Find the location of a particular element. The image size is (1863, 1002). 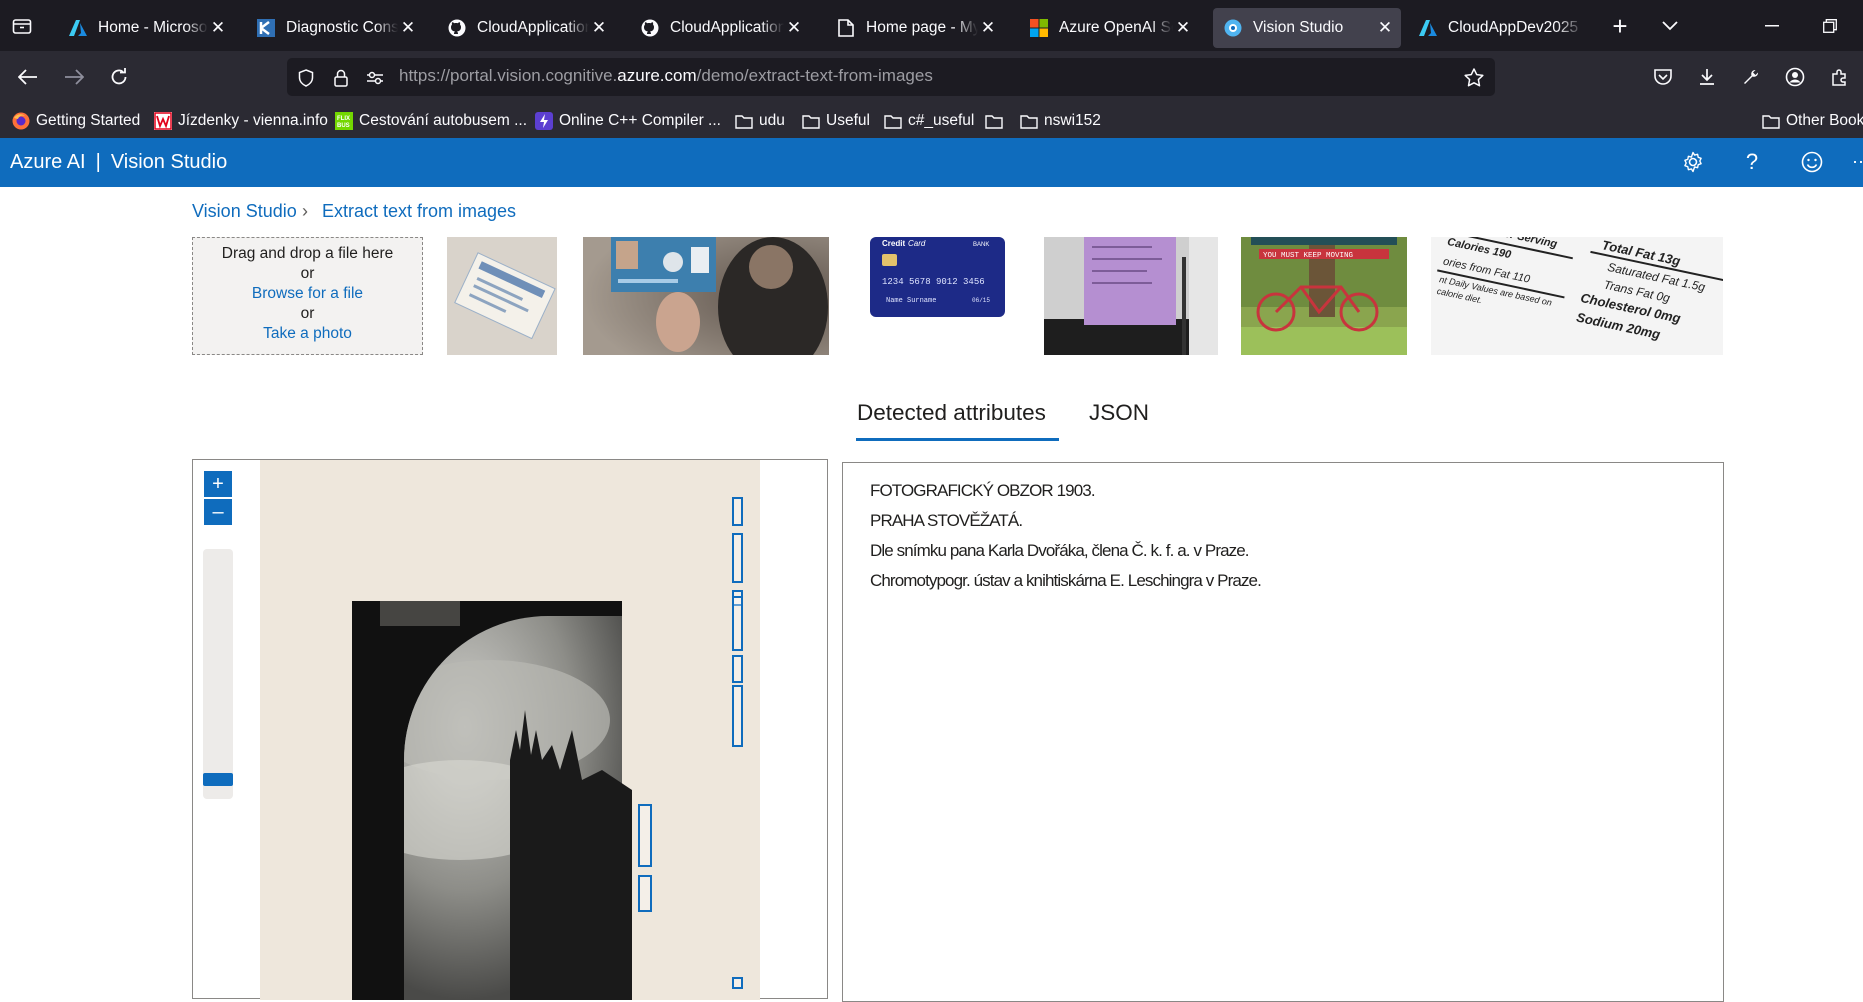

tab-title: CloudAppDev2025 is located at coordinates (1513, 27).